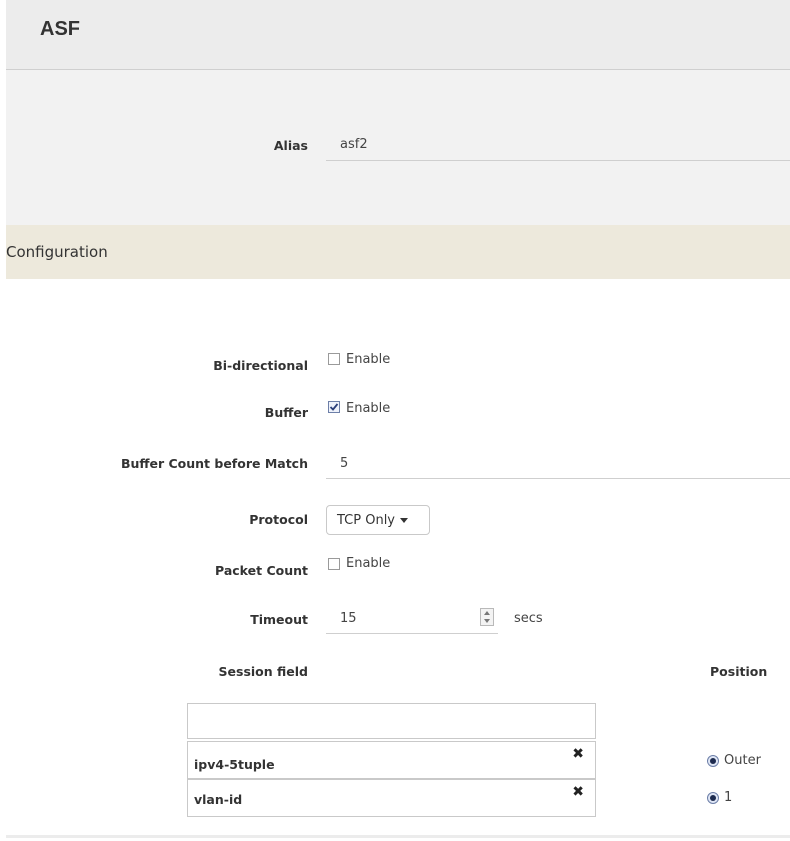  Describe the element at coordinates (234, 764) in the screenshot. I see `session-row-field: ipv4-5tuple` at that location.